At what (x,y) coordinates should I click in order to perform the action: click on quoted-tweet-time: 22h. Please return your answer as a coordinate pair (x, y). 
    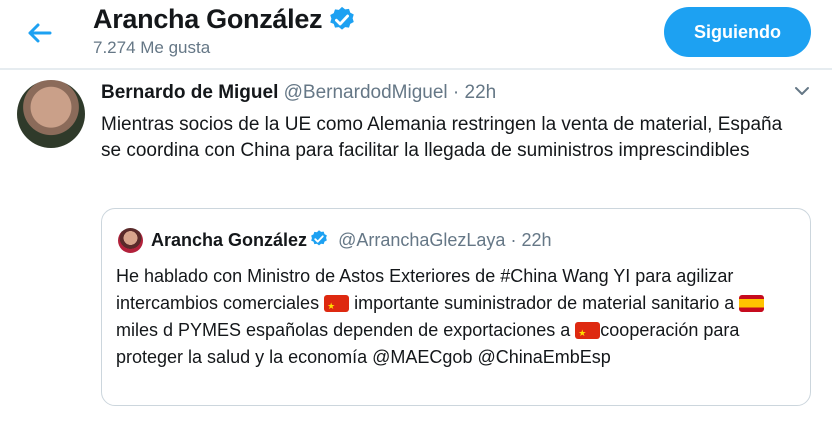
    Looking at the image, I should click on (536, 240).